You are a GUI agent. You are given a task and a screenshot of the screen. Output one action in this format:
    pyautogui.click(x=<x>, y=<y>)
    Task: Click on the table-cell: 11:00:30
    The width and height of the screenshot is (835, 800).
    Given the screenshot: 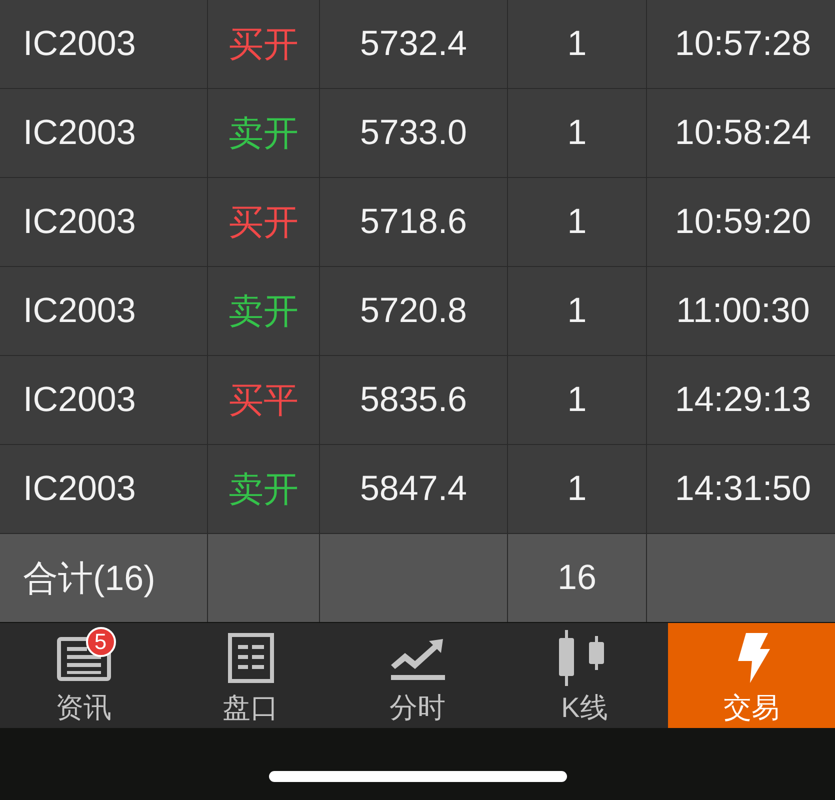 What is the action you would take?
    pyautogui.click(x=741, y=311)
    